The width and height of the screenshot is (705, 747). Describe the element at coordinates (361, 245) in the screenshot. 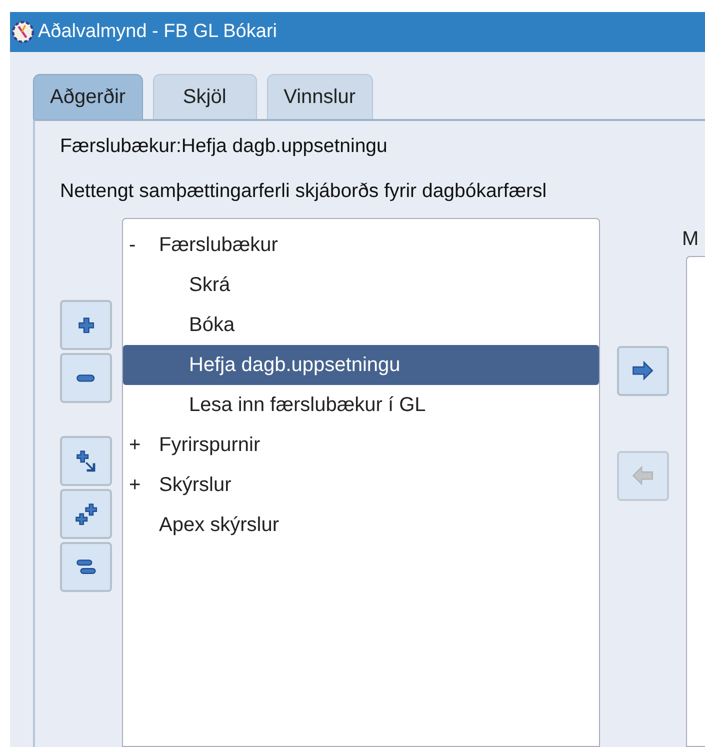

I see `tree-item: - Færslubækur` at that location.